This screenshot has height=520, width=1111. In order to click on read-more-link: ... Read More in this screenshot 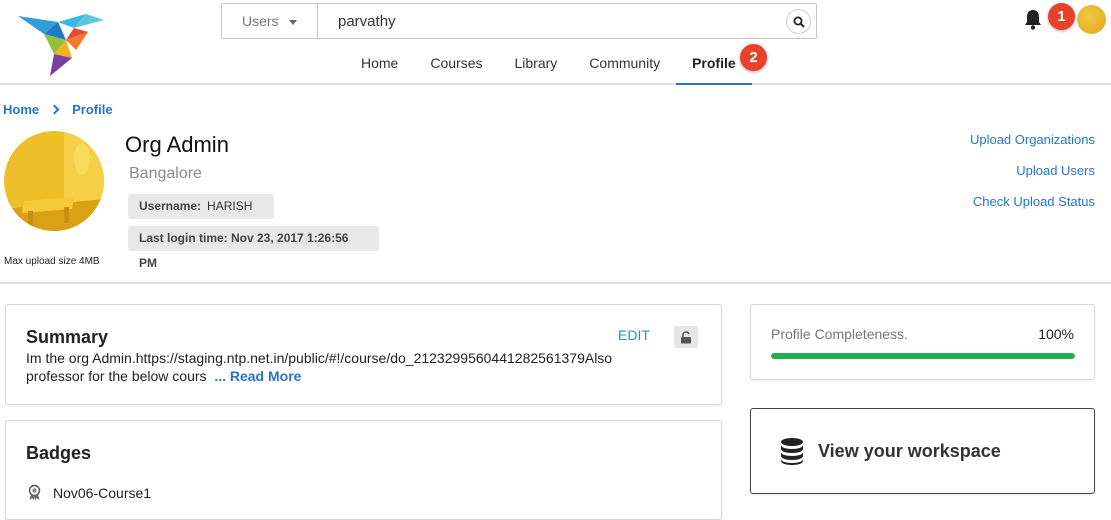, I will do `click(257, 376)`.